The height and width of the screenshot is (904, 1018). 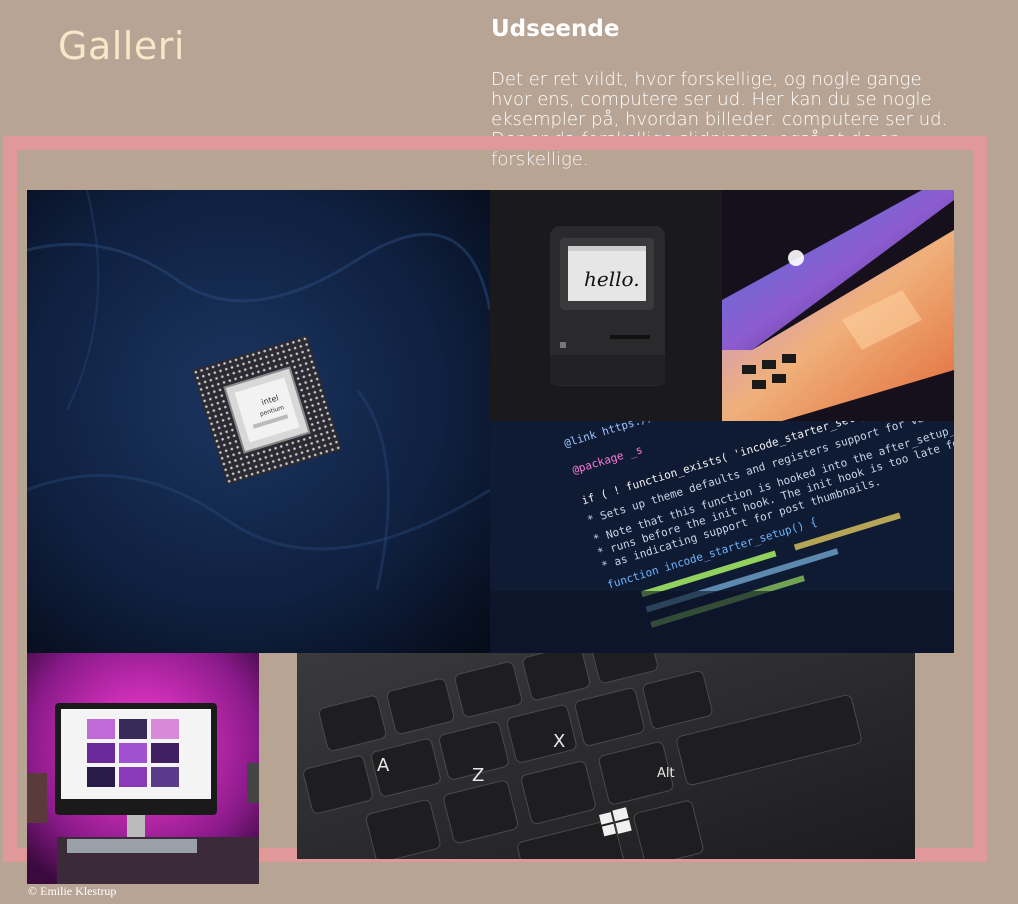 What do you see at coordinates (383, 765) in the screenshot?
I see `key-a: A` at bounding box center [383, 765].